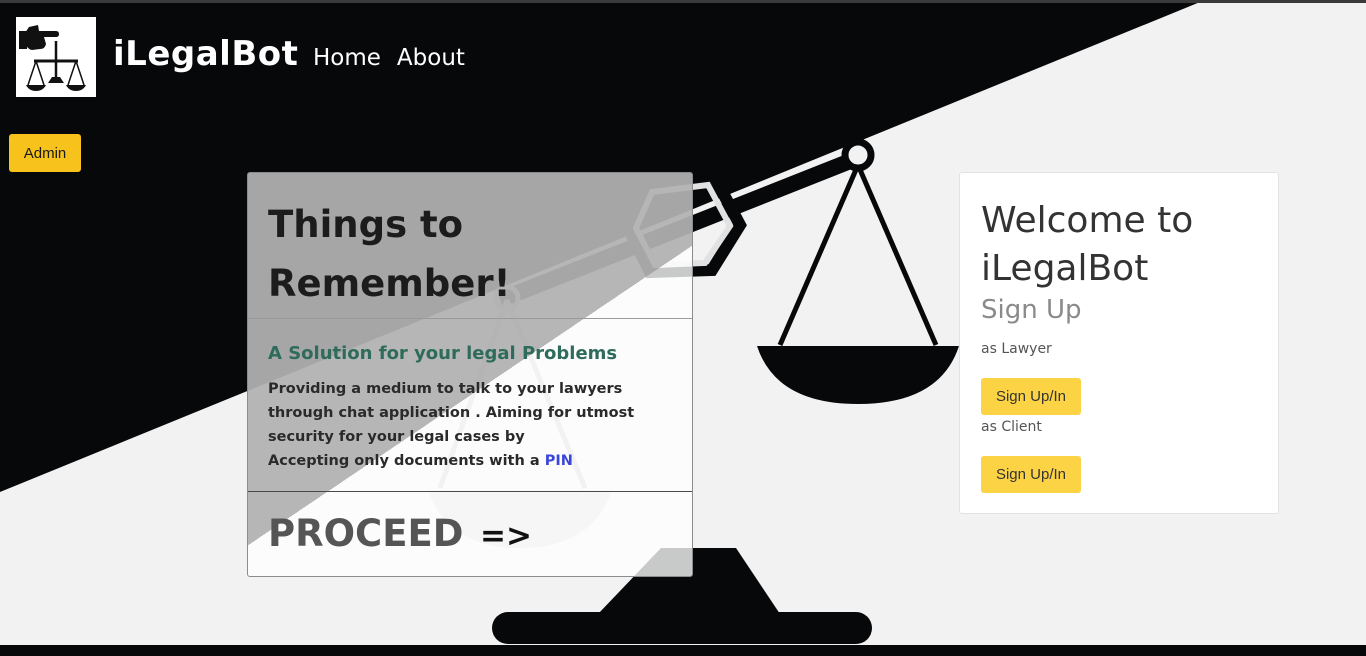  I want to click on as-client-label: as Client, so click(1011, 427).